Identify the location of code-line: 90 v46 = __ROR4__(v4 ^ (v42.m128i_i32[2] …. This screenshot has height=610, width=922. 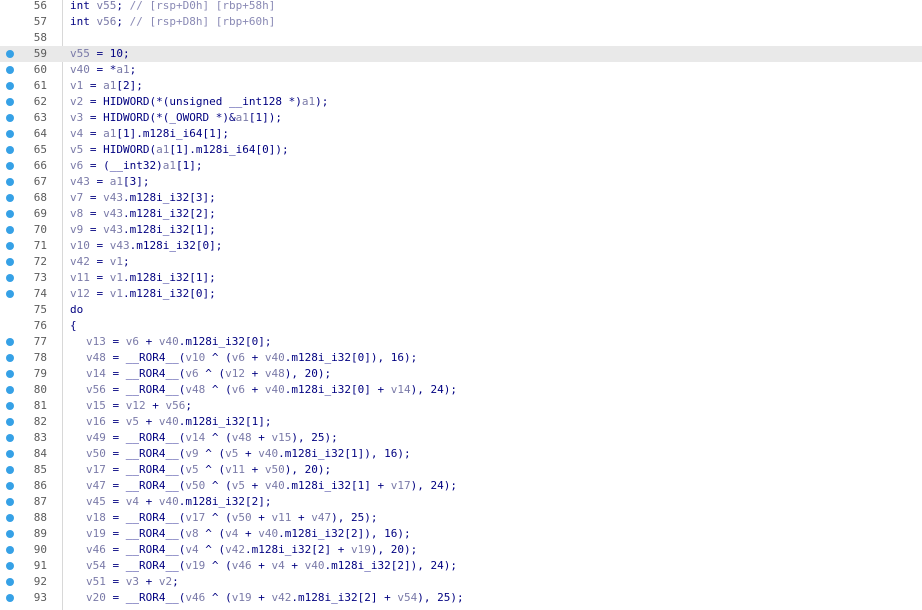
(461, 550).